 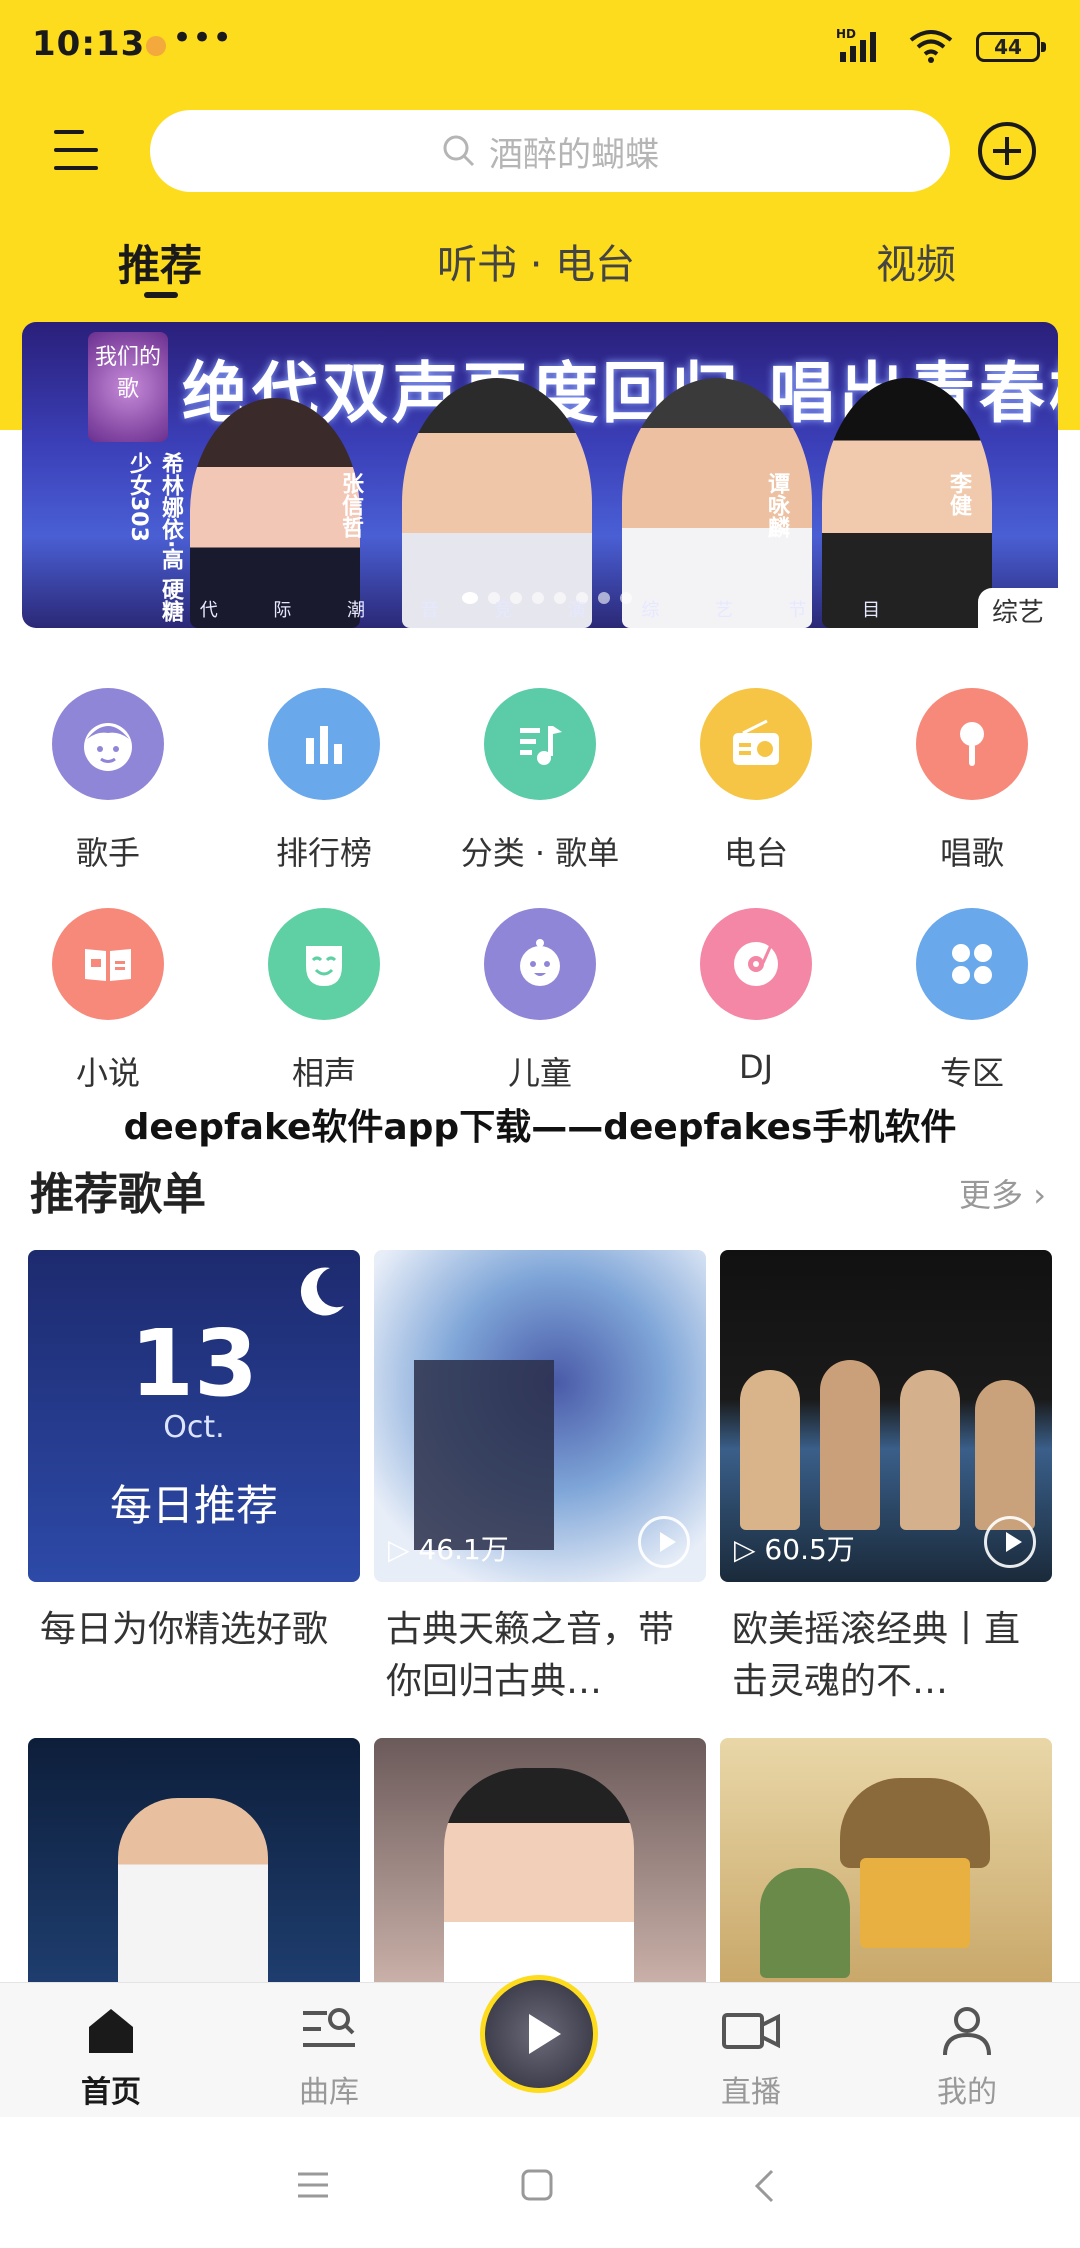 What do you see at coordinates (108, 964) in the screenshot?
I see `book-icon` at bounding box center [108, 964].